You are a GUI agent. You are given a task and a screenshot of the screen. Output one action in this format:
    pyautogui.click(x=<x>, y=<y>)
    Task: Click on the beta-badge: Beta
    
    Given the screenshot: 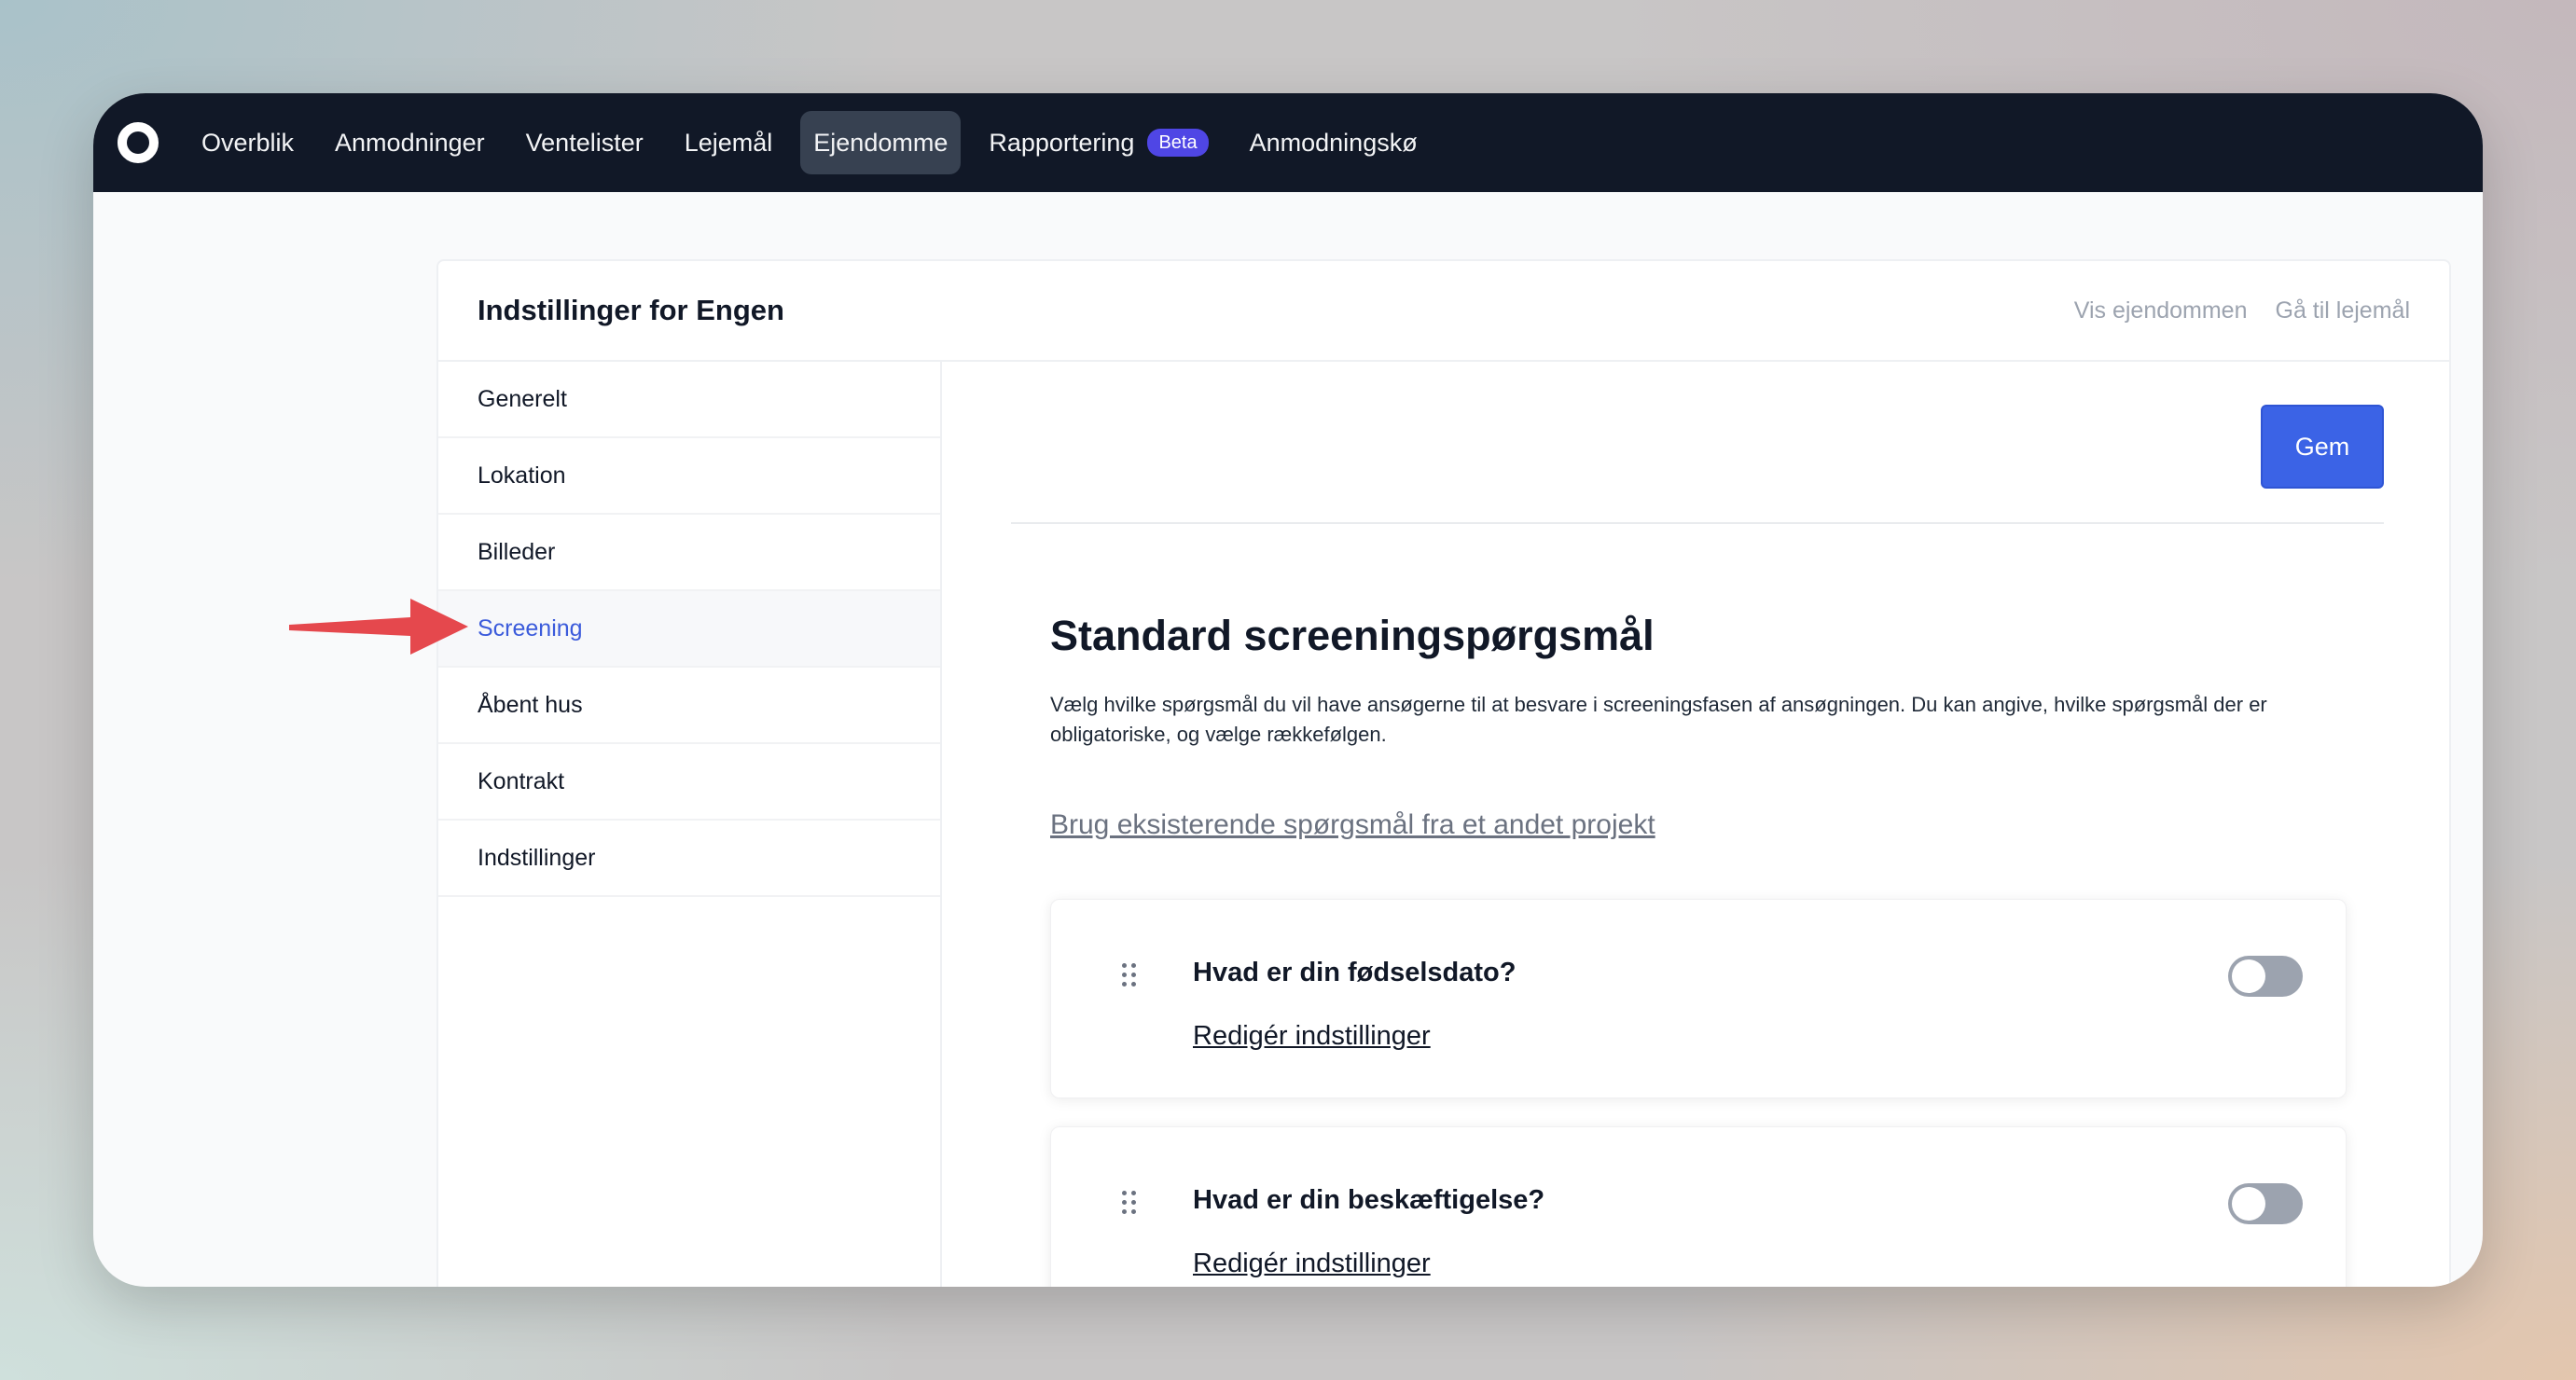 What is the action you would take?
    pyautogui.click(x=1178, y=143)
    